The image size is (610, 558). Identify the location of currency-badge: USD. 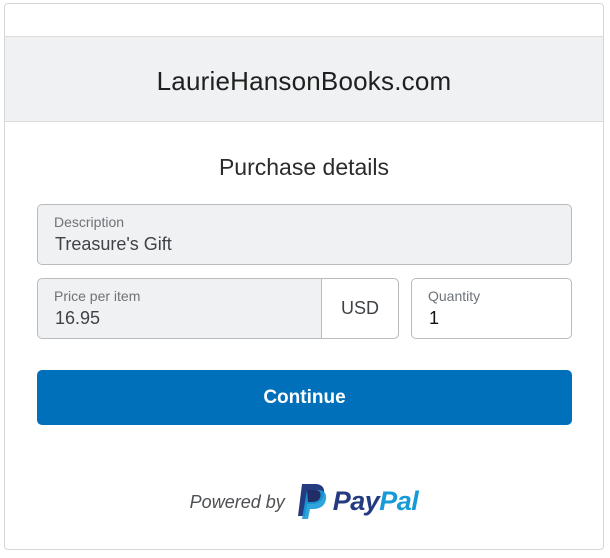
(359, 308).